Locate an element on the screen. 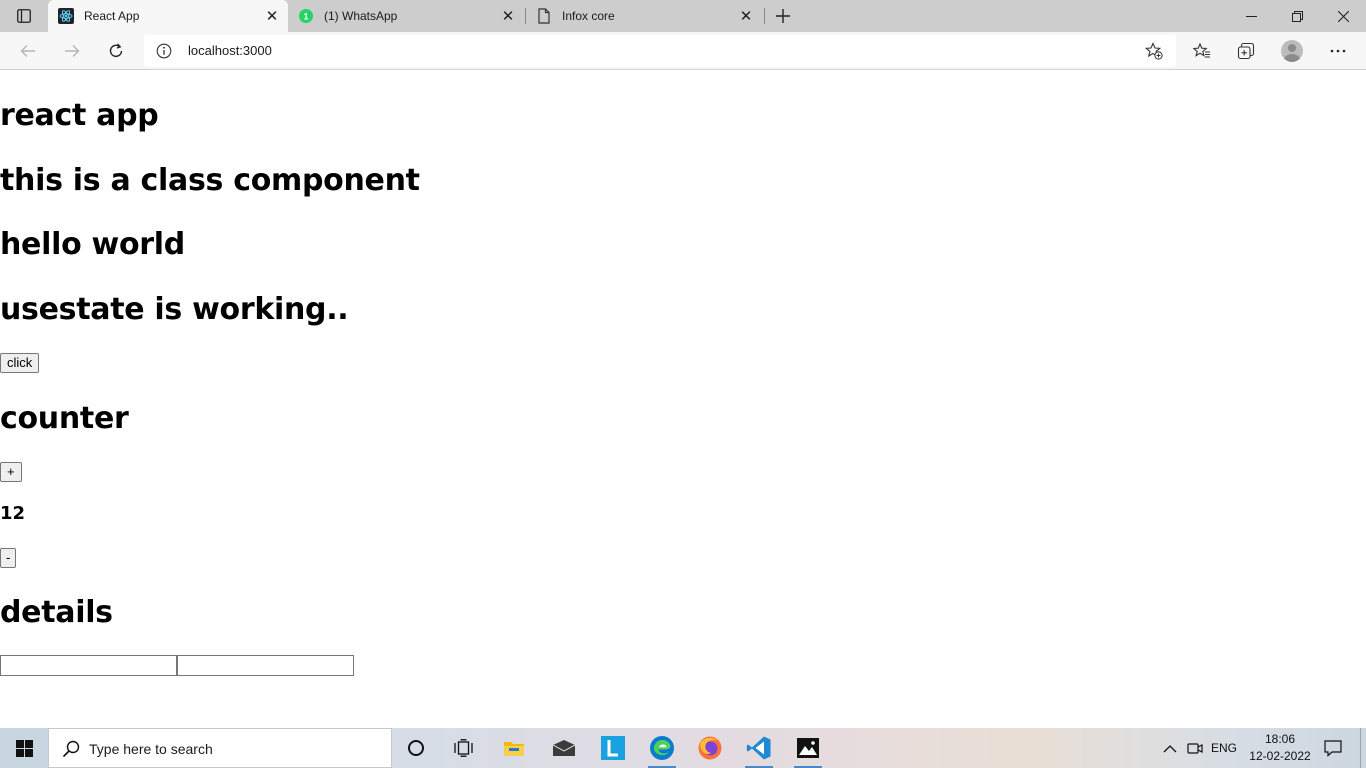 The height and width of the screenshot is (768, 1366). refresh-button is located at coordinates (116, 51).